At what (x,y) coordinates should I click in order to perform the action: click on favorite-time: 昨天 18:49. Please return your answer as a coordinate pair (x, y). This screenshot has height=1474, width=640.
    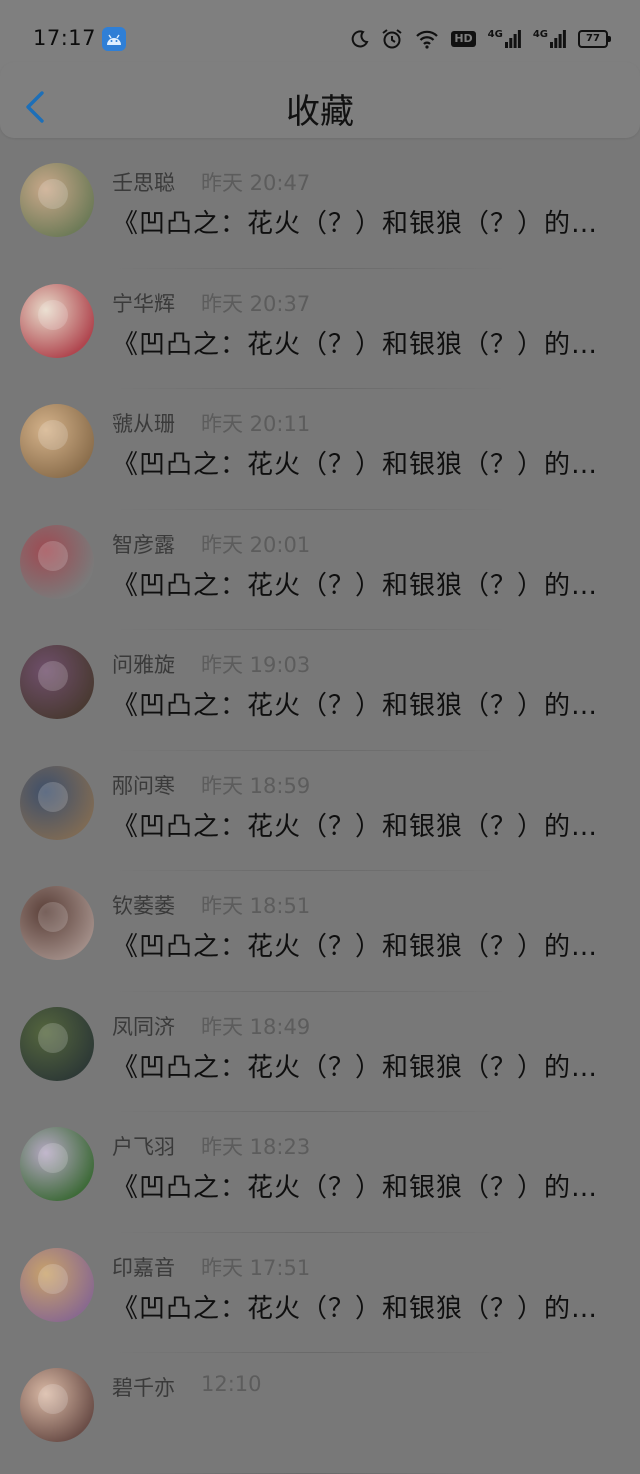
    Looking at the image, I should click on (256, 1026).